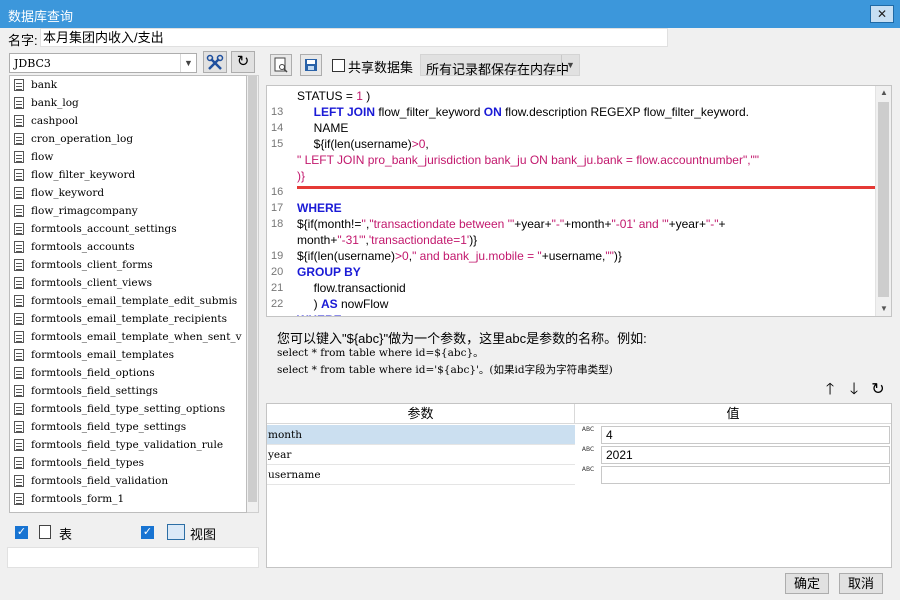 This screenshot has height=600, width=900. Describe the element at coordinates (281, 65) in the screenshot. I see `preview-button` at that location.